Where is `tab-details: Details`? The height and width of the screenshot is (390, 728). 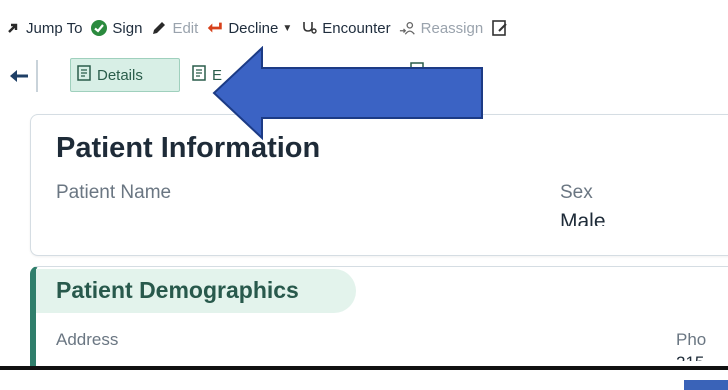 tab-details: Details is located at coordinates (125, 75).